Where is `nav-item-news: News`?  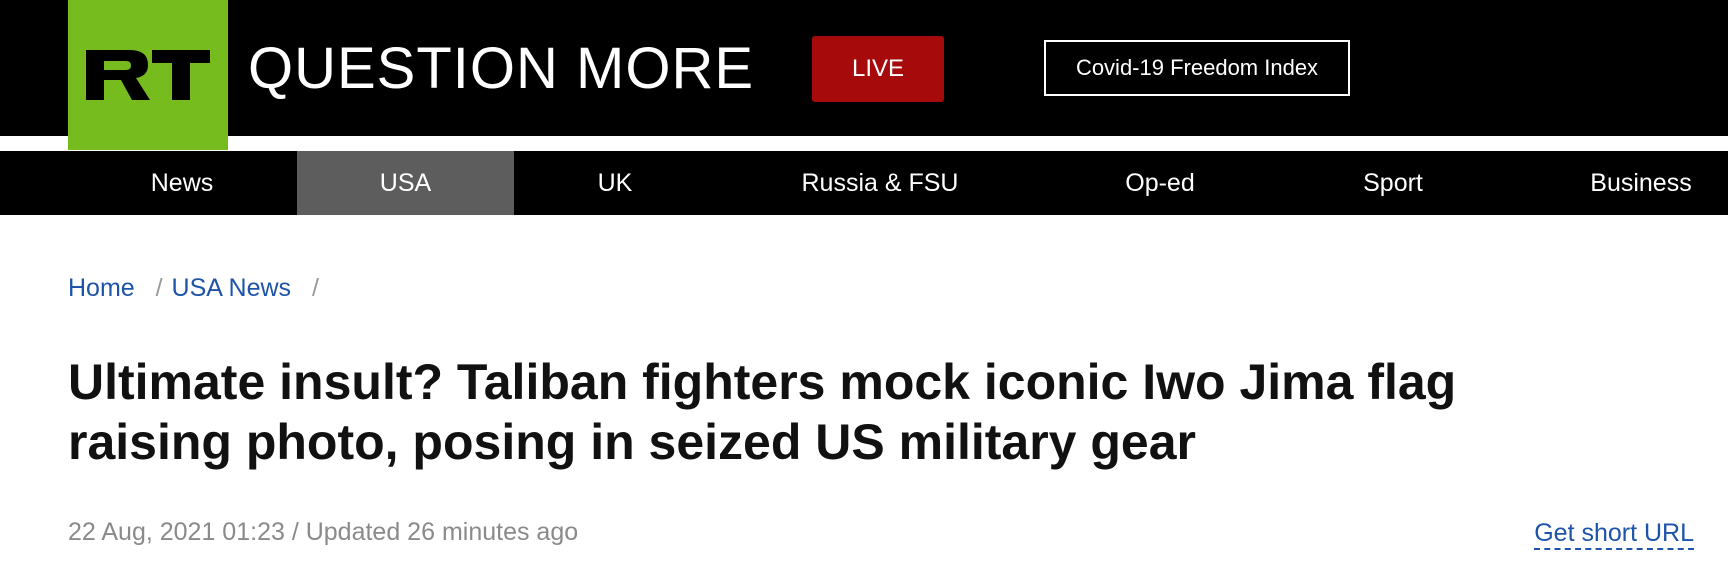 nav-item-news: News is located at coordinates (182, 183).